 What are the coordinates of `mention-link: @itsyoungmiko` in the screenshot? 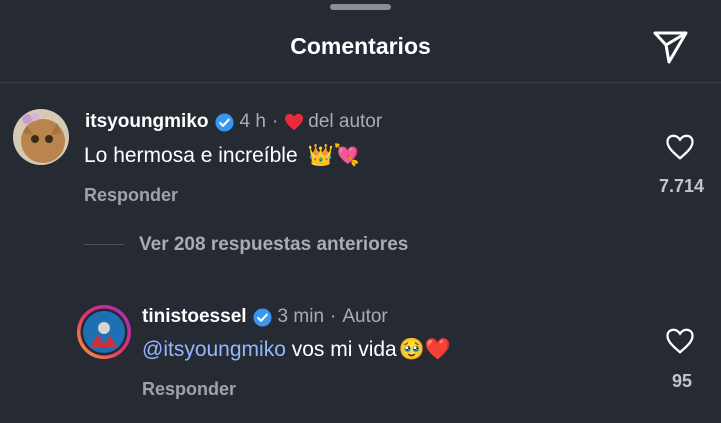 It's located at (214, 350).